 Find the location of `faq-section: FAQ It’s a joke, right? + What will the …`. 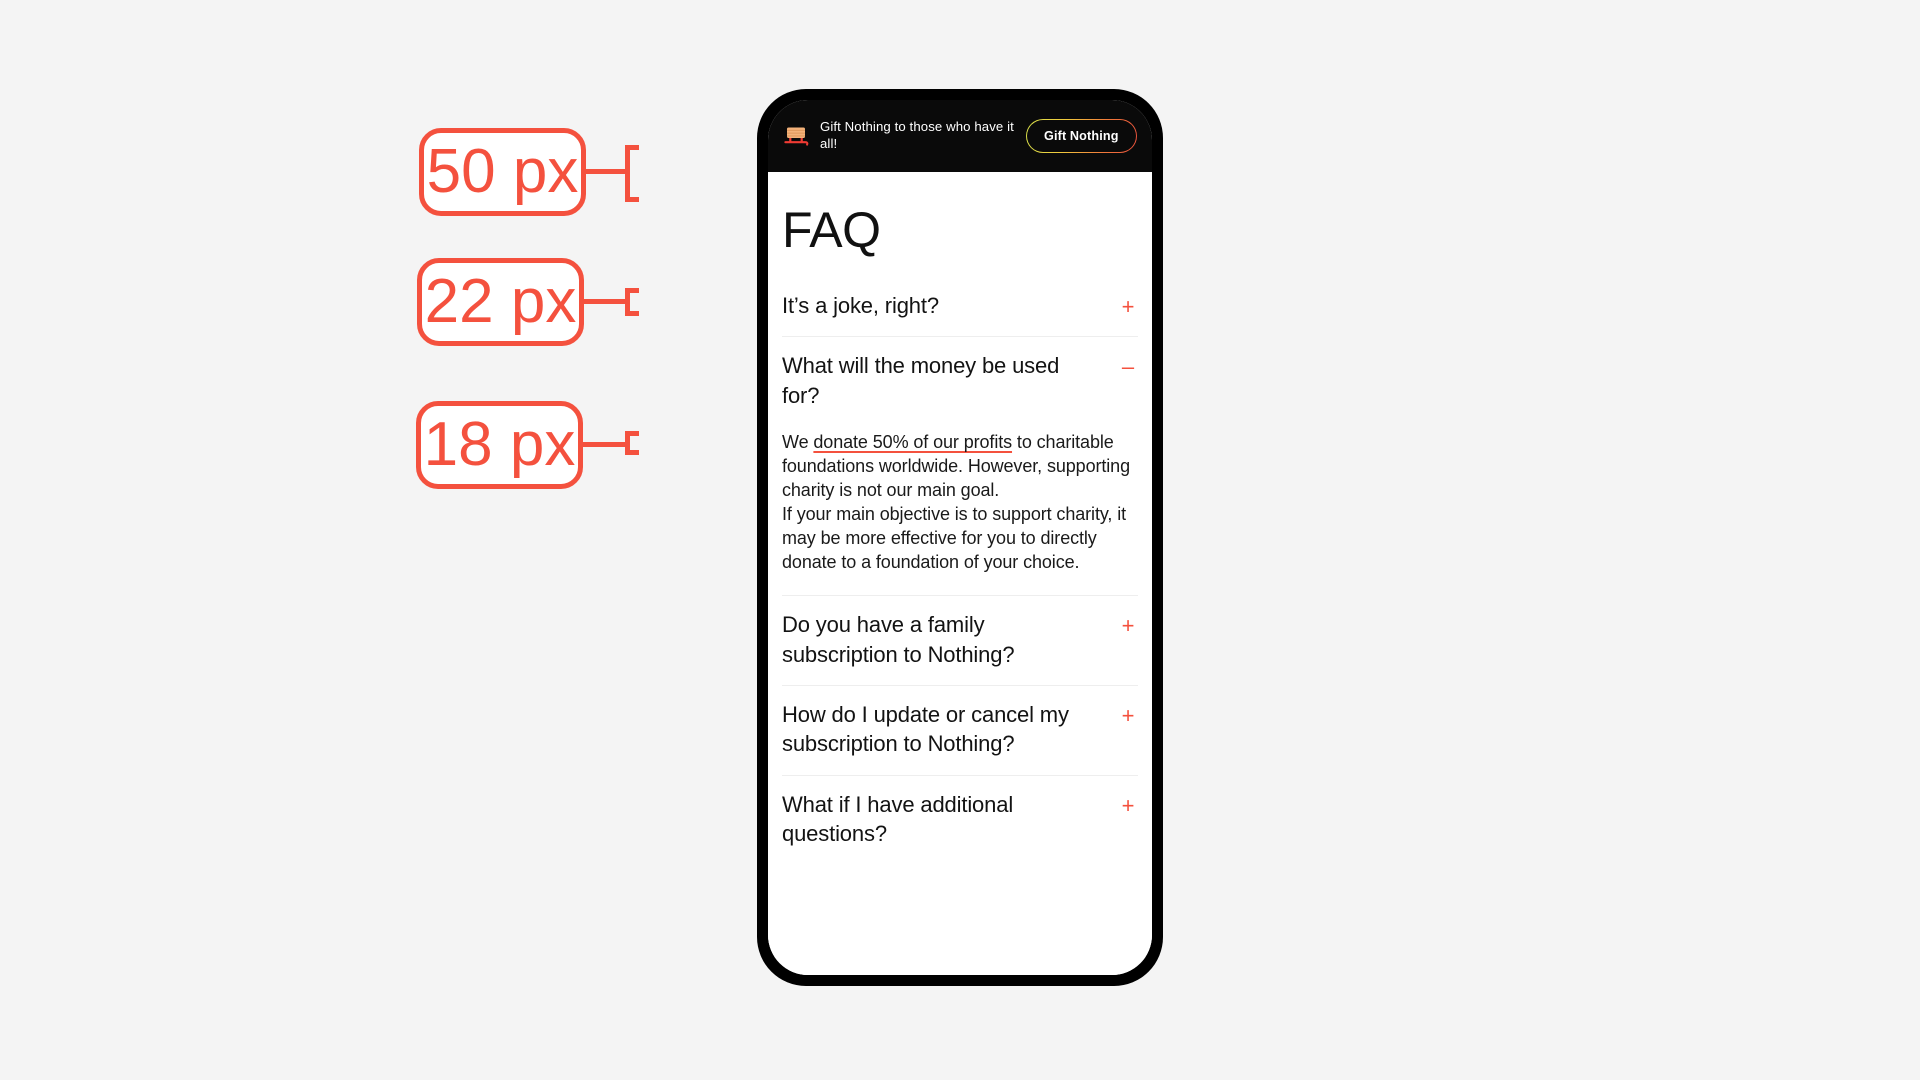

faq-section: FAQ It’s a joke, right? + What will the … is located at coordinates (960, 573).